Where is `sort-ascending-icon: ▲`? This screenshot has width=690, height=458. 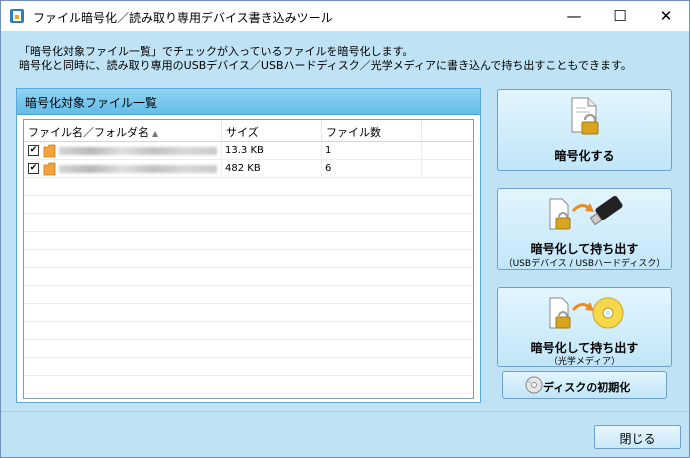
sort-ascending-icon: ▲ is located at coordinates (155, 133).